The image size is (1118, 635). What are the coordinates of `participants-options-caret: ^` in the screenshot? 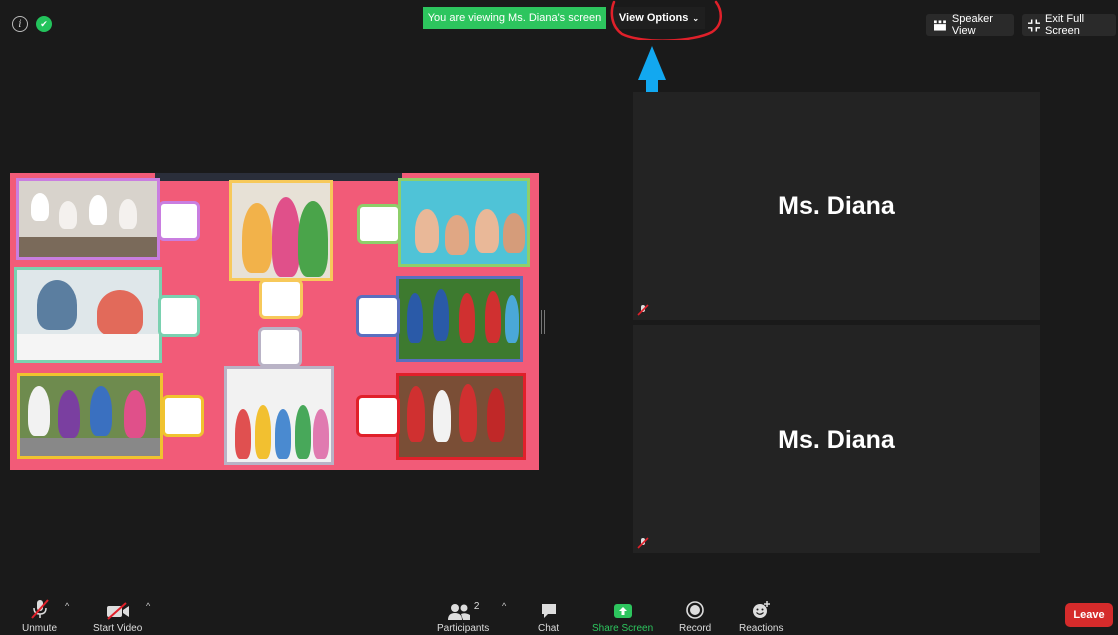 It's located at (504, 606).